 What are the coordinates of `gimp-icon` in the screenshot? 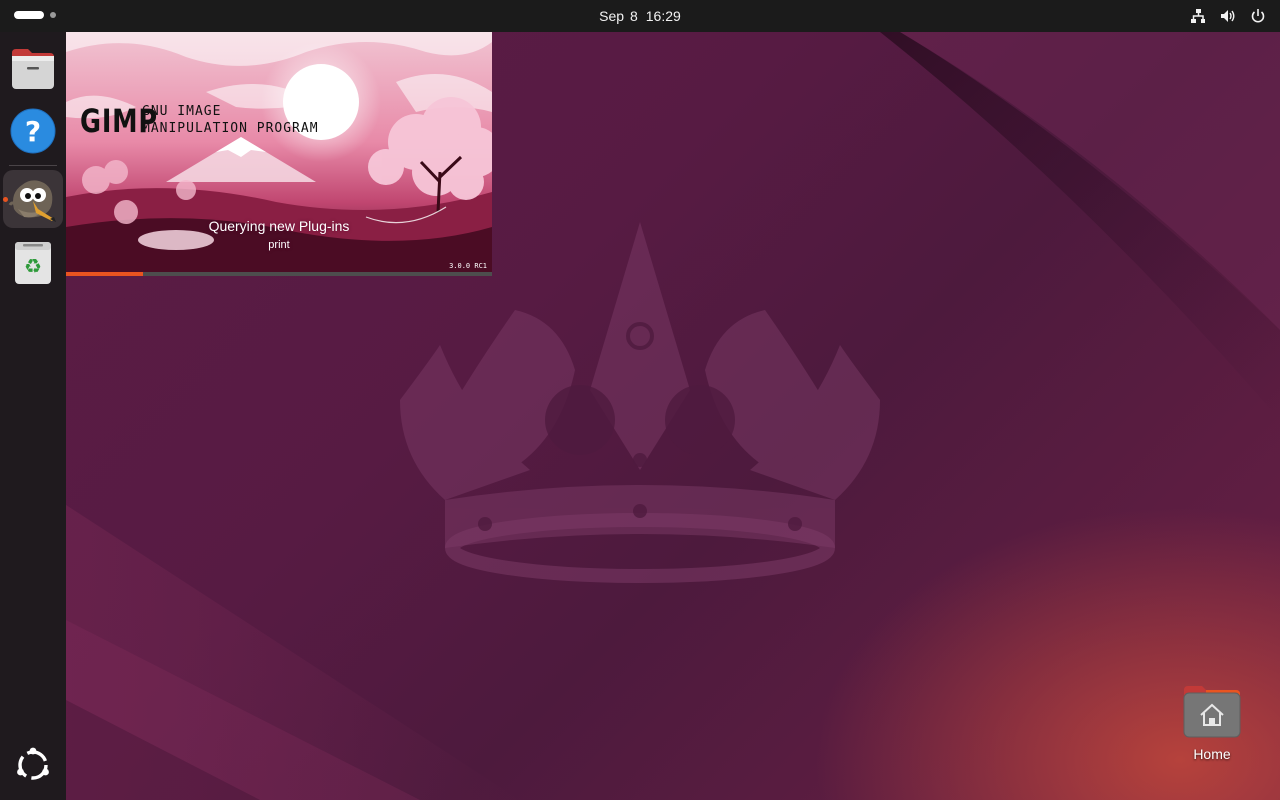 It's located at (32, 201).